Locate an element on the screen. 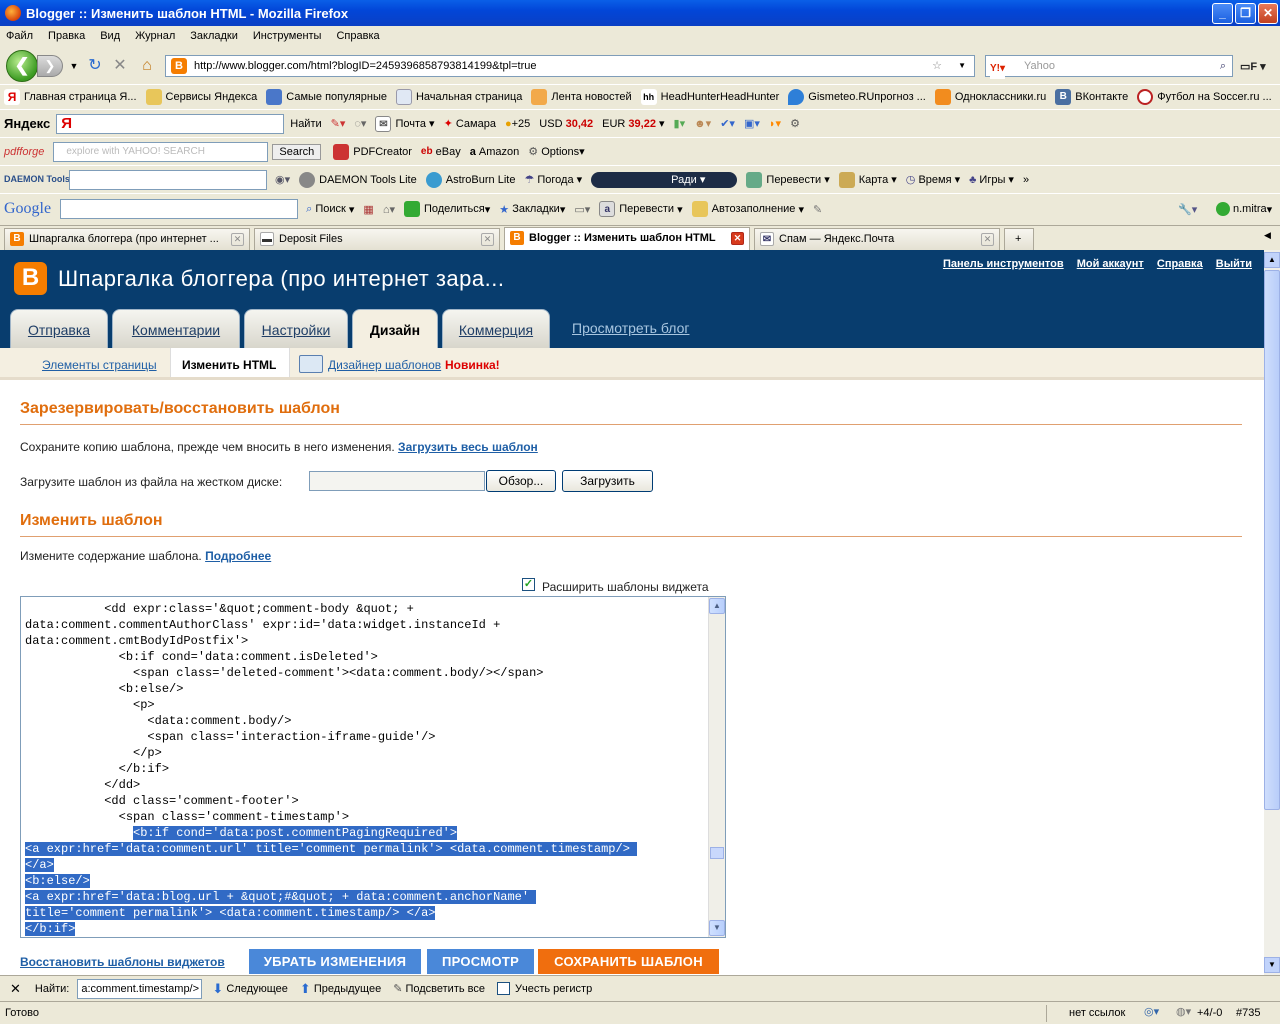 Image resolution: width=1280 pixels, height=1024 pixels. home-icon: ⌂ is located at coordinates (147, 66).